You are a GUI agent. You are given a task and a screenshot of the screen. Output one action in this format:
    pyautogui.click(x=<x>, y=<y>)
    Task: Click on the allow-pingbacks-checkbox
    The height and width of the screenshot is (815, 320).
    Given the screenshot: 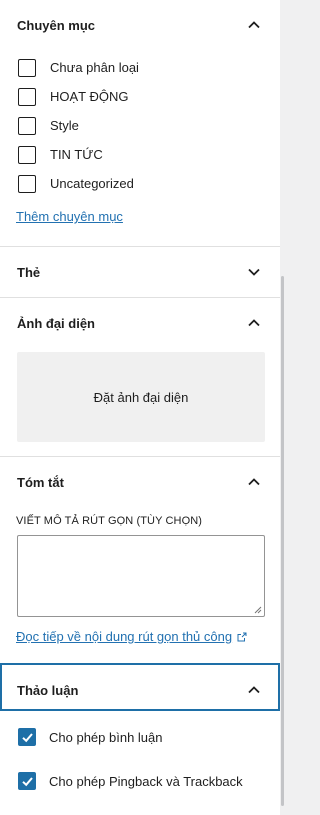 What is the action you would take?
    pyautogui.click(x=27, y=781)
    